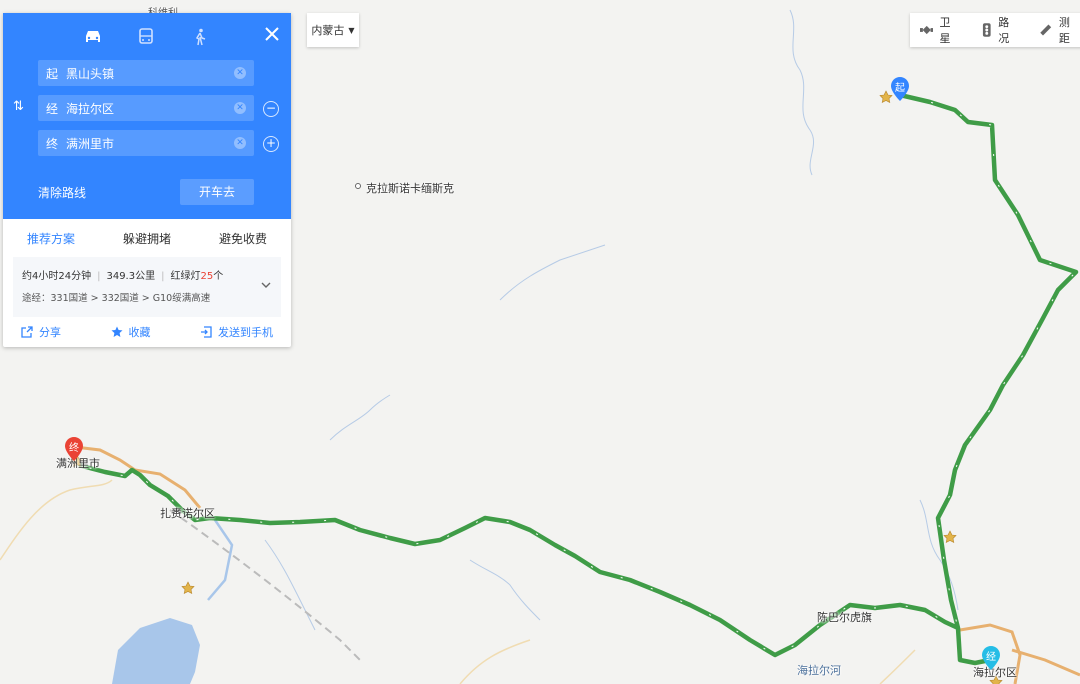 This screenshot has width=1080, height=684. I want to click on close-icon, so click(272, 34).